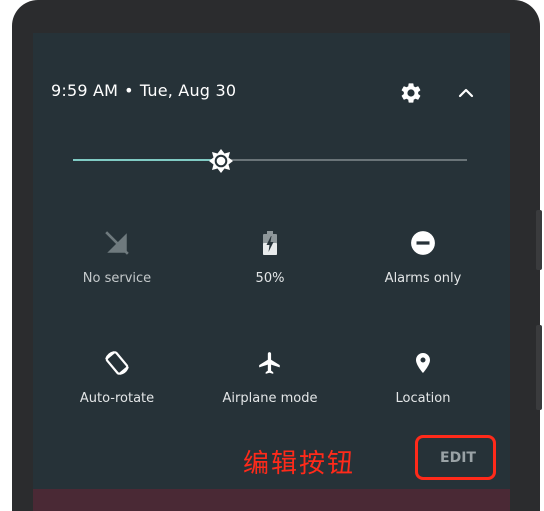  I want to click on tile-no-service: No service, so click(117, 257).